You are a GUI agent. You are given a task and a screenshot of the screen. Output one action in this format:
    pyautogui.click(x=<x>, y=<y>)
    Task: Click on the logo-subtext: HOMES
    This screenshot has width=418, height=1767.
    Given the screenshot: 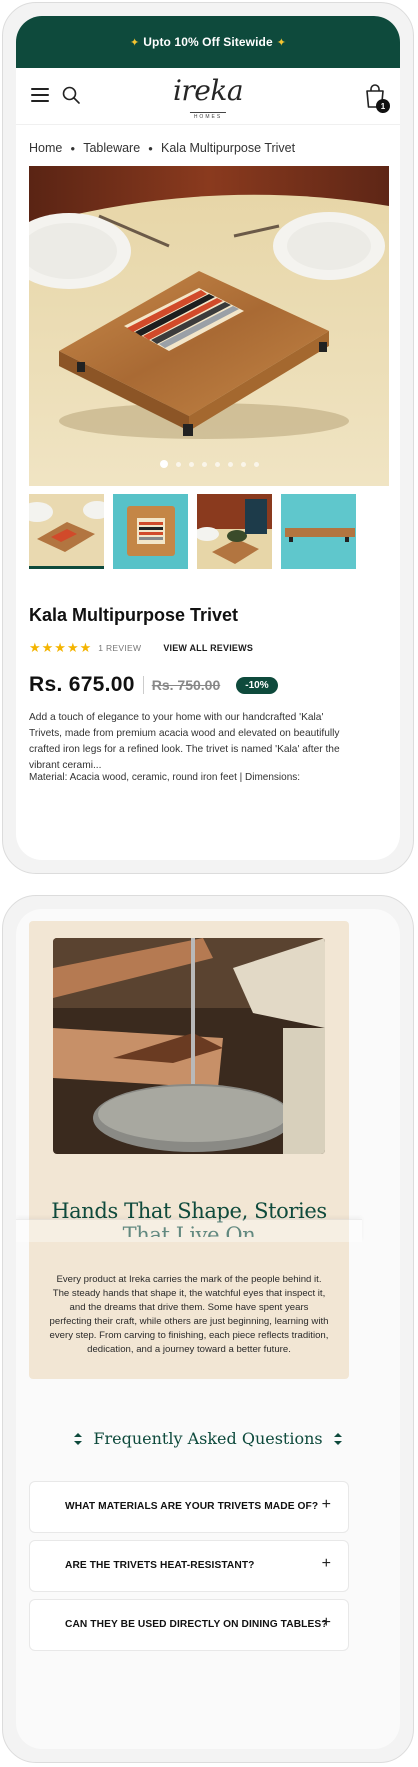 What is the action you would take?
    pyautogui.click(x=208, y=116)
    